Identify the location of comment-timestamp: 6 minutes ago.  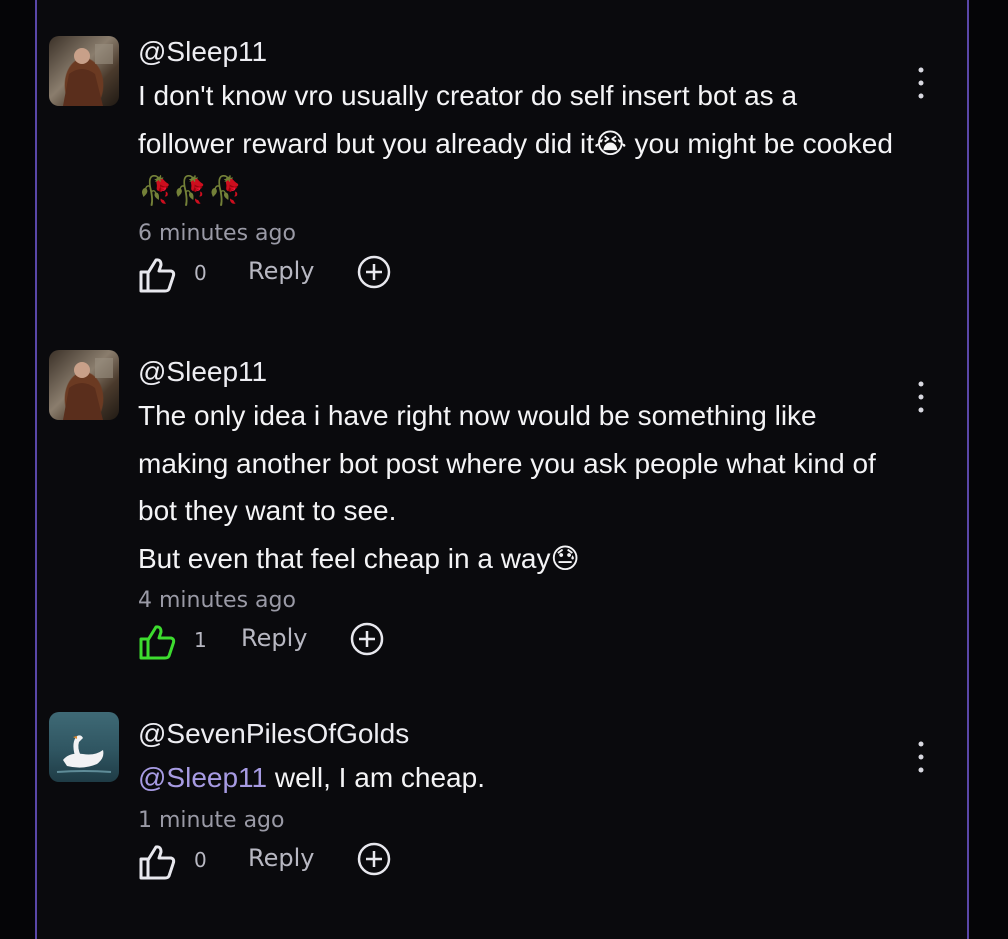
(217, 233).